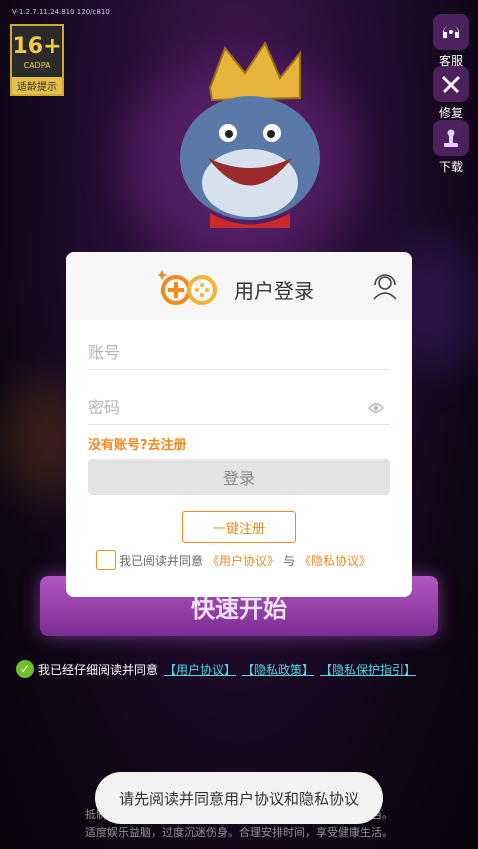  Describe the element at coordinates (451, 32) in the screenshot. I see `headset-icon` at that location.